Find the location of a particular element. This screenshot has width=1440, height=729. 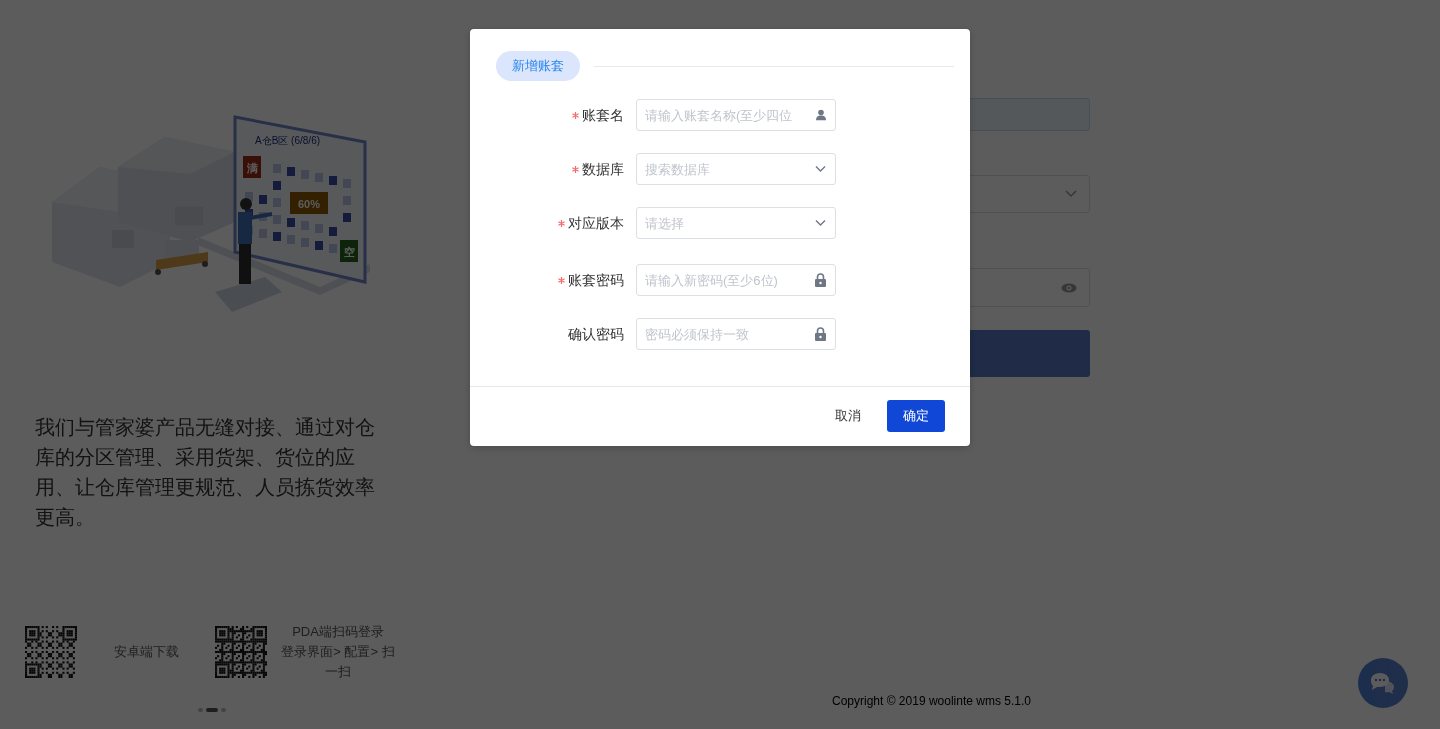

empty-tag-text: 空 is located at coordinates (349, 252).